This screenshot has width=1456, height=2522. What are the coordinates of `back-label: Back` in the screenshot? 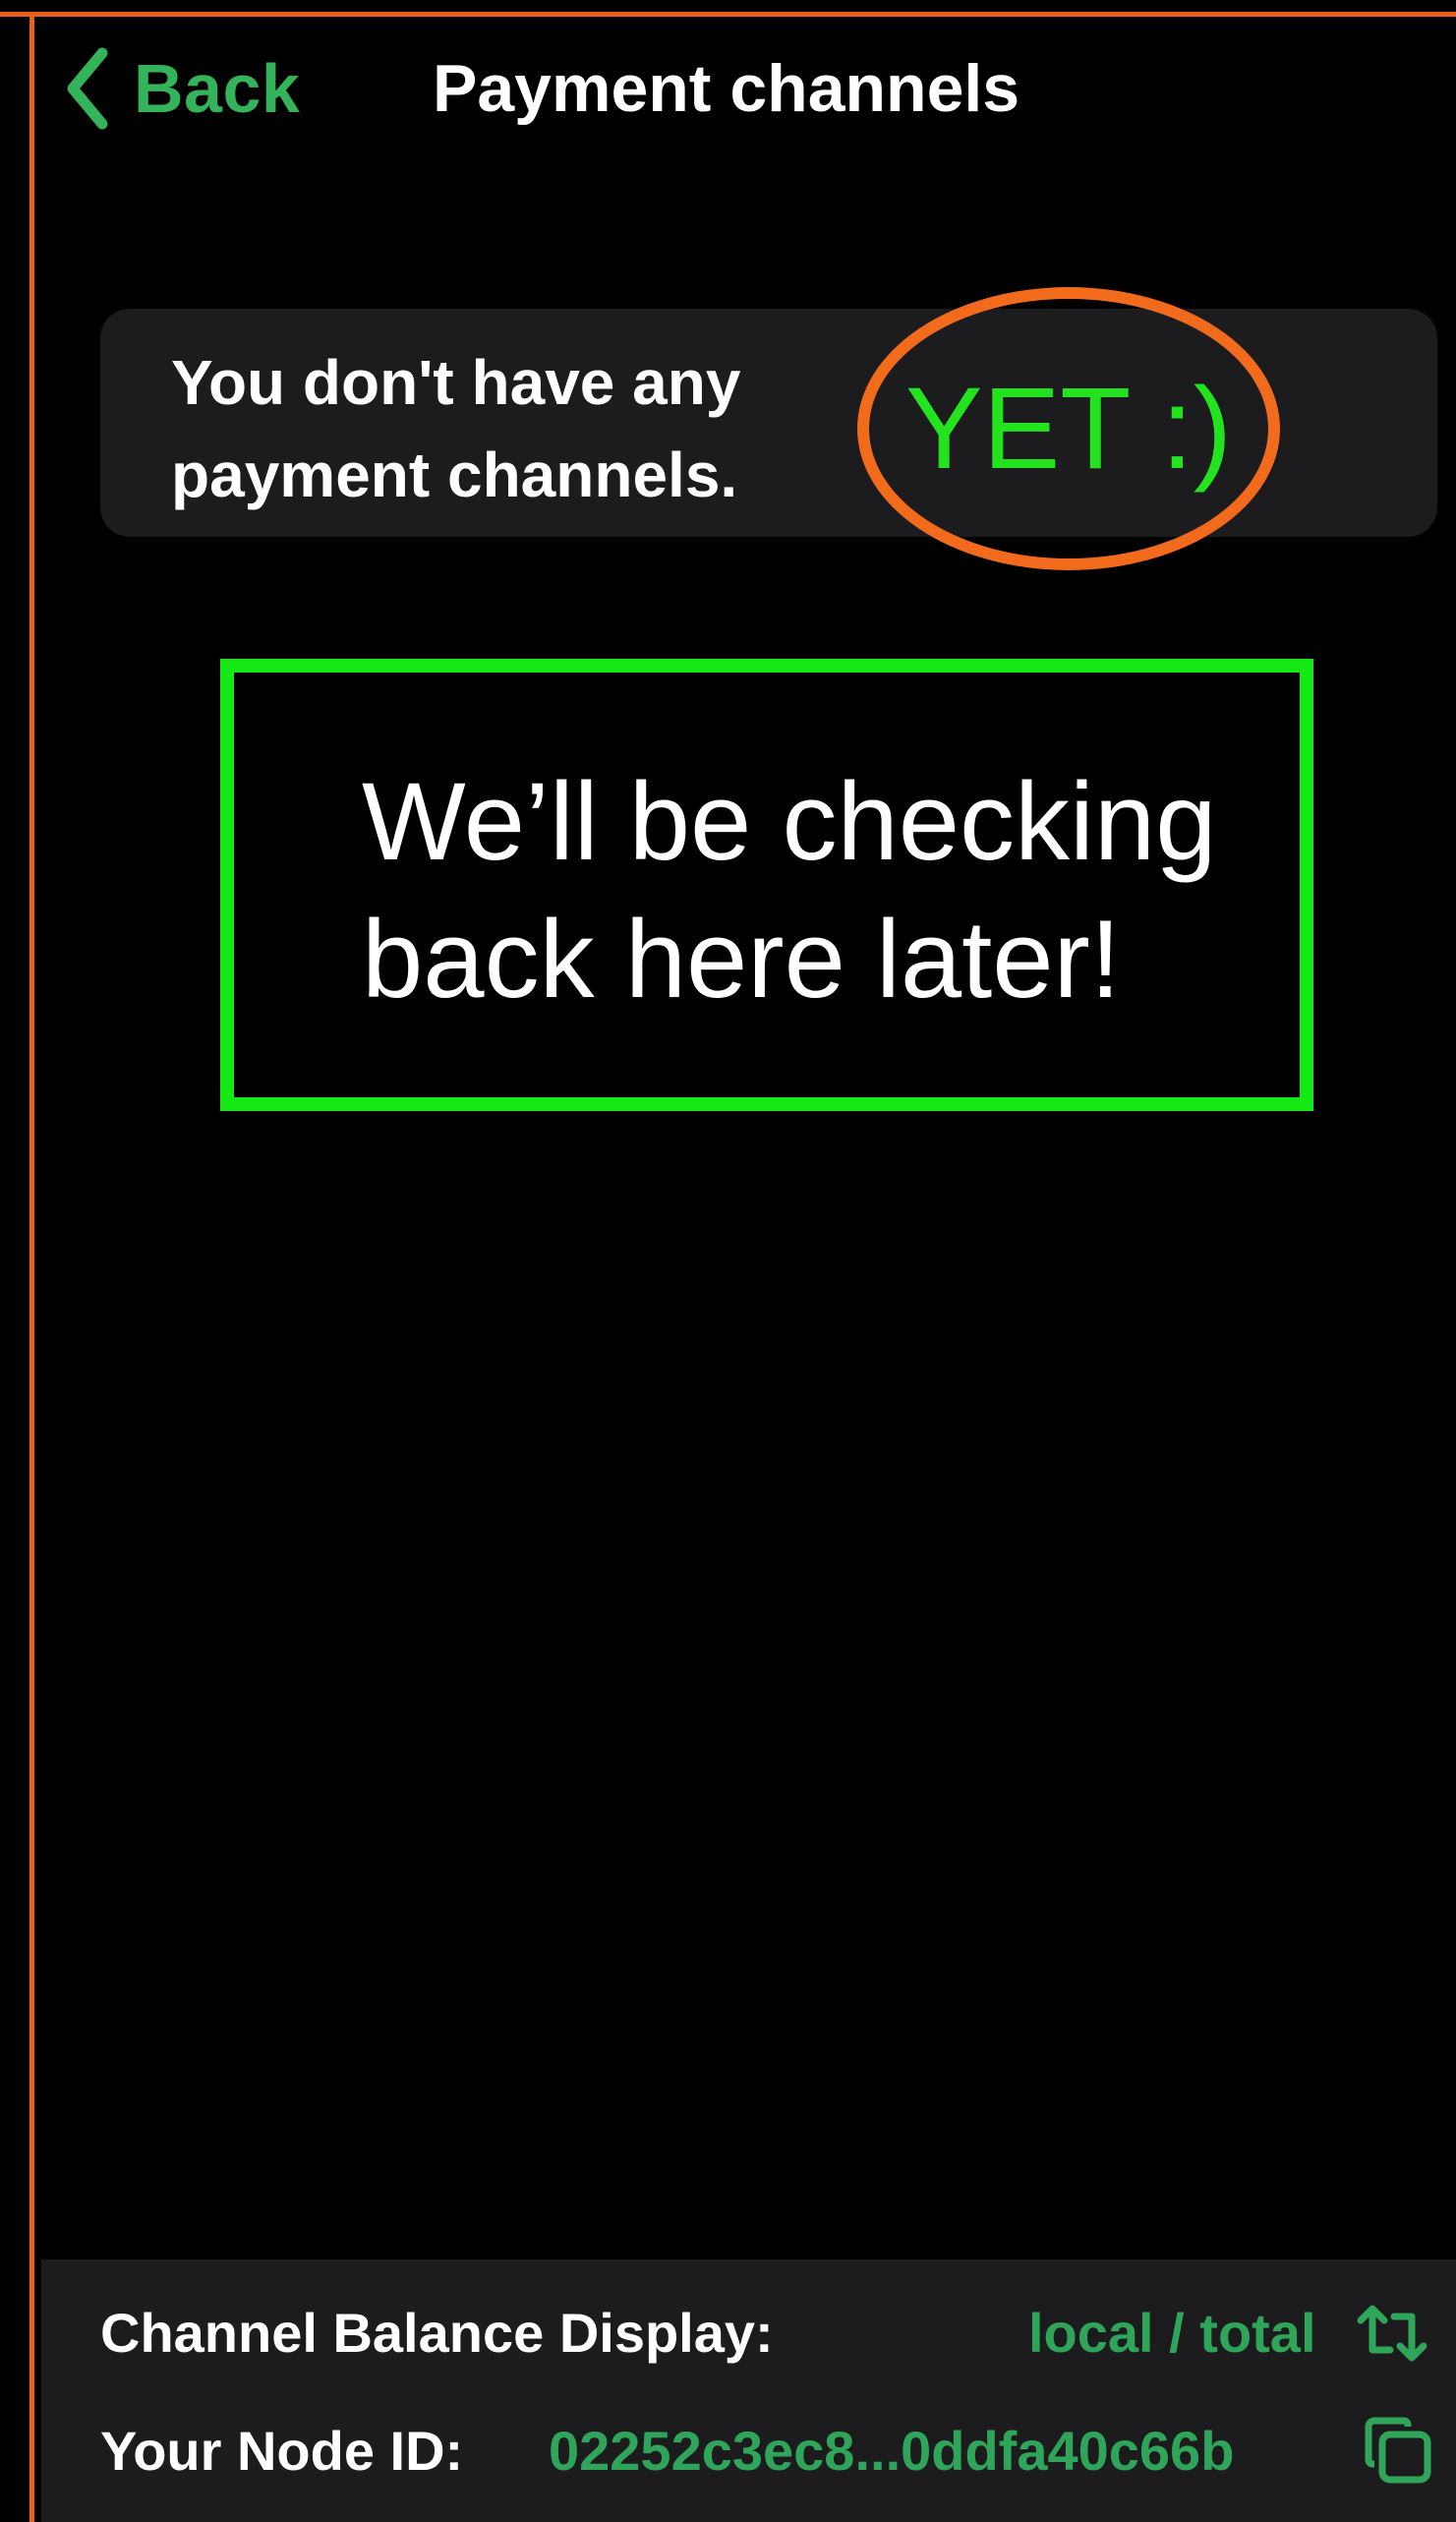 It's located at (217, 88).